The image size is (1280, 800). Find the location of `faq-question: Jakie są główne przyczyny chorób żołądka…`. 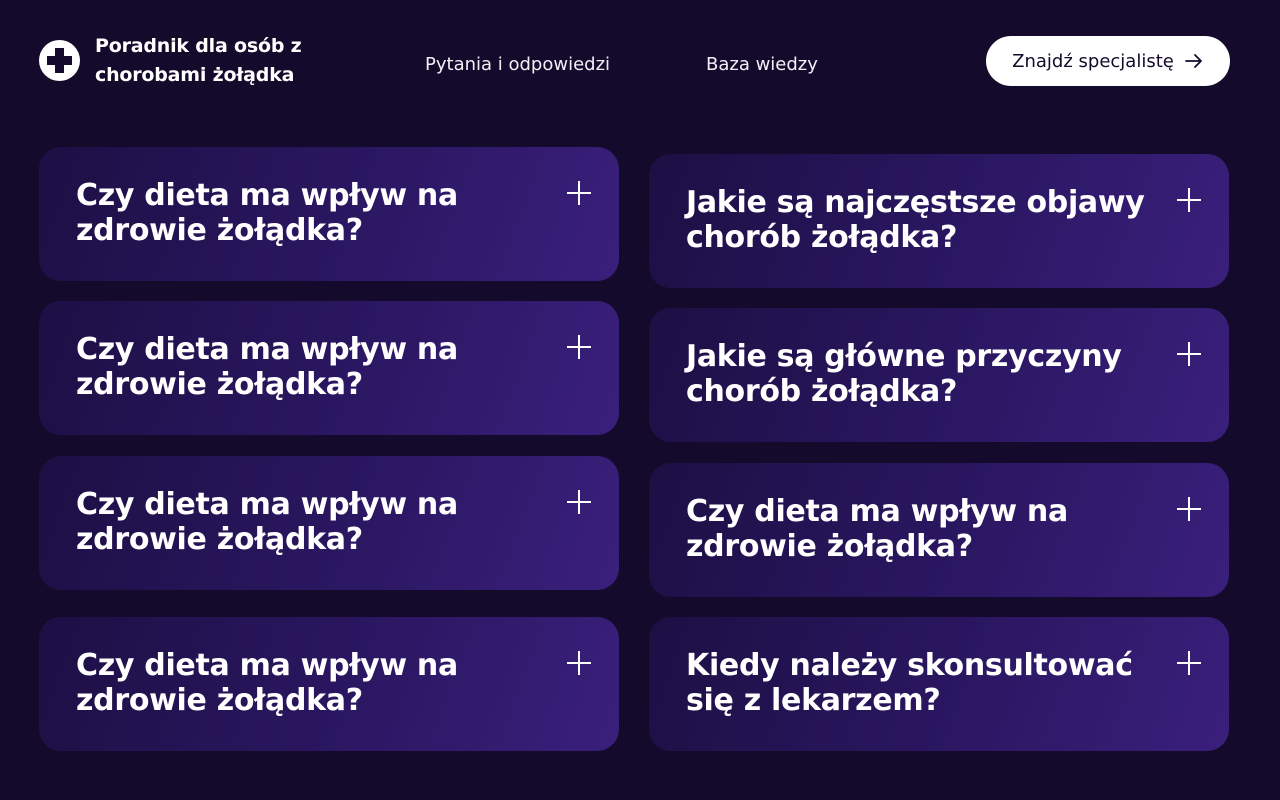

faq-question: Jakie są główne przyczyny chorób żołądka… is located at coordinates (904, 374).